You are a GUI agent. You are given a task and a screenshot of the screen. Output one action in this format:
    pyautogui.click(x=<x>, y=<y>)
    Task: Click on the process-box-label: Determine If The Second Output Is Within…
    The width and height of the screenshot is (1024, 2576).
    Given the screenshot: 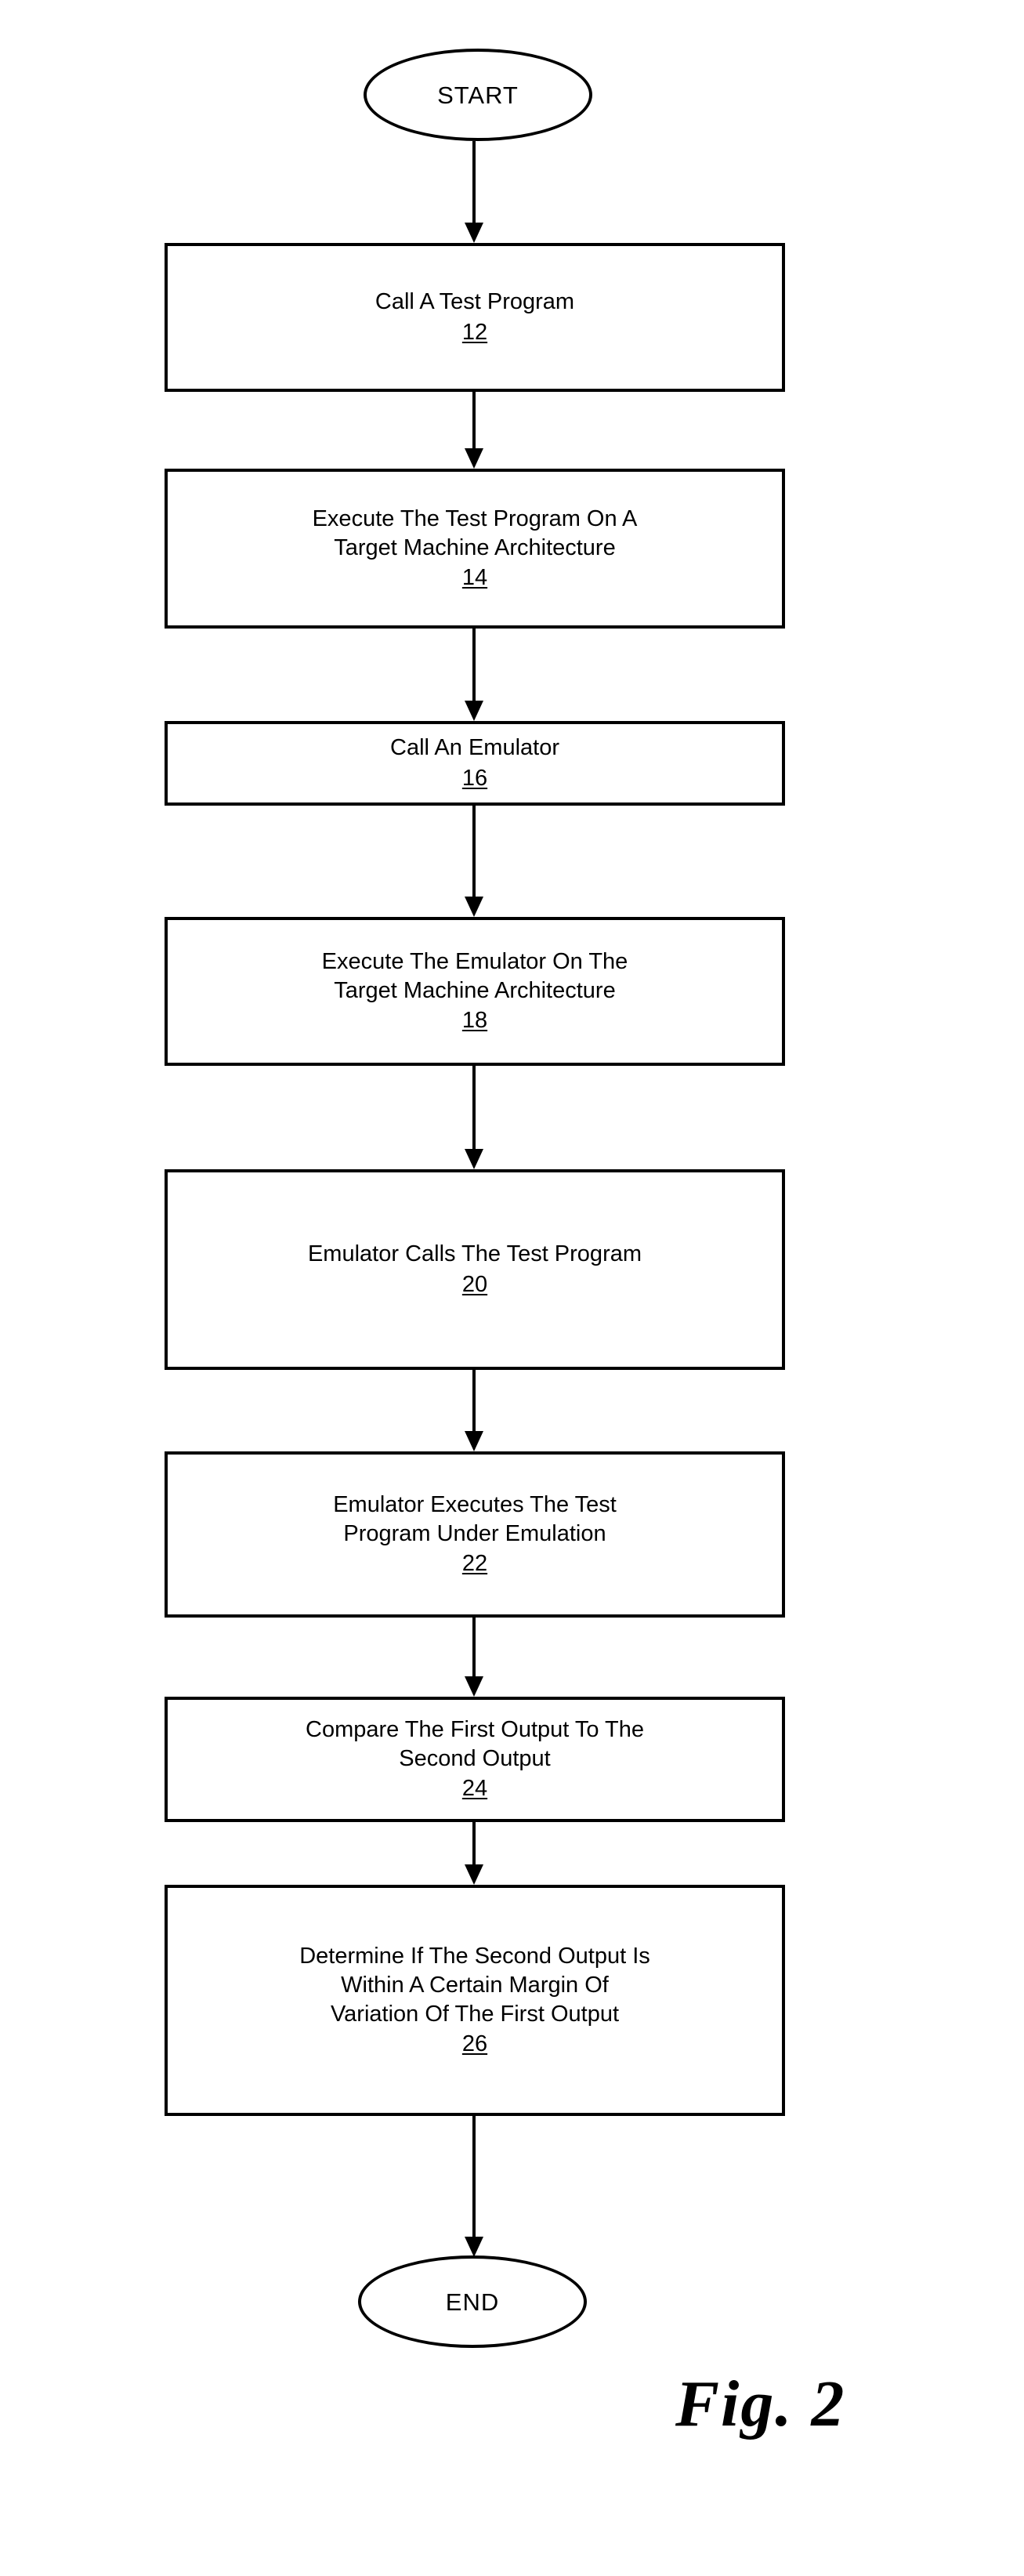 What is the action you would take?
    pyautogui.click(x=474, y=1985)
    